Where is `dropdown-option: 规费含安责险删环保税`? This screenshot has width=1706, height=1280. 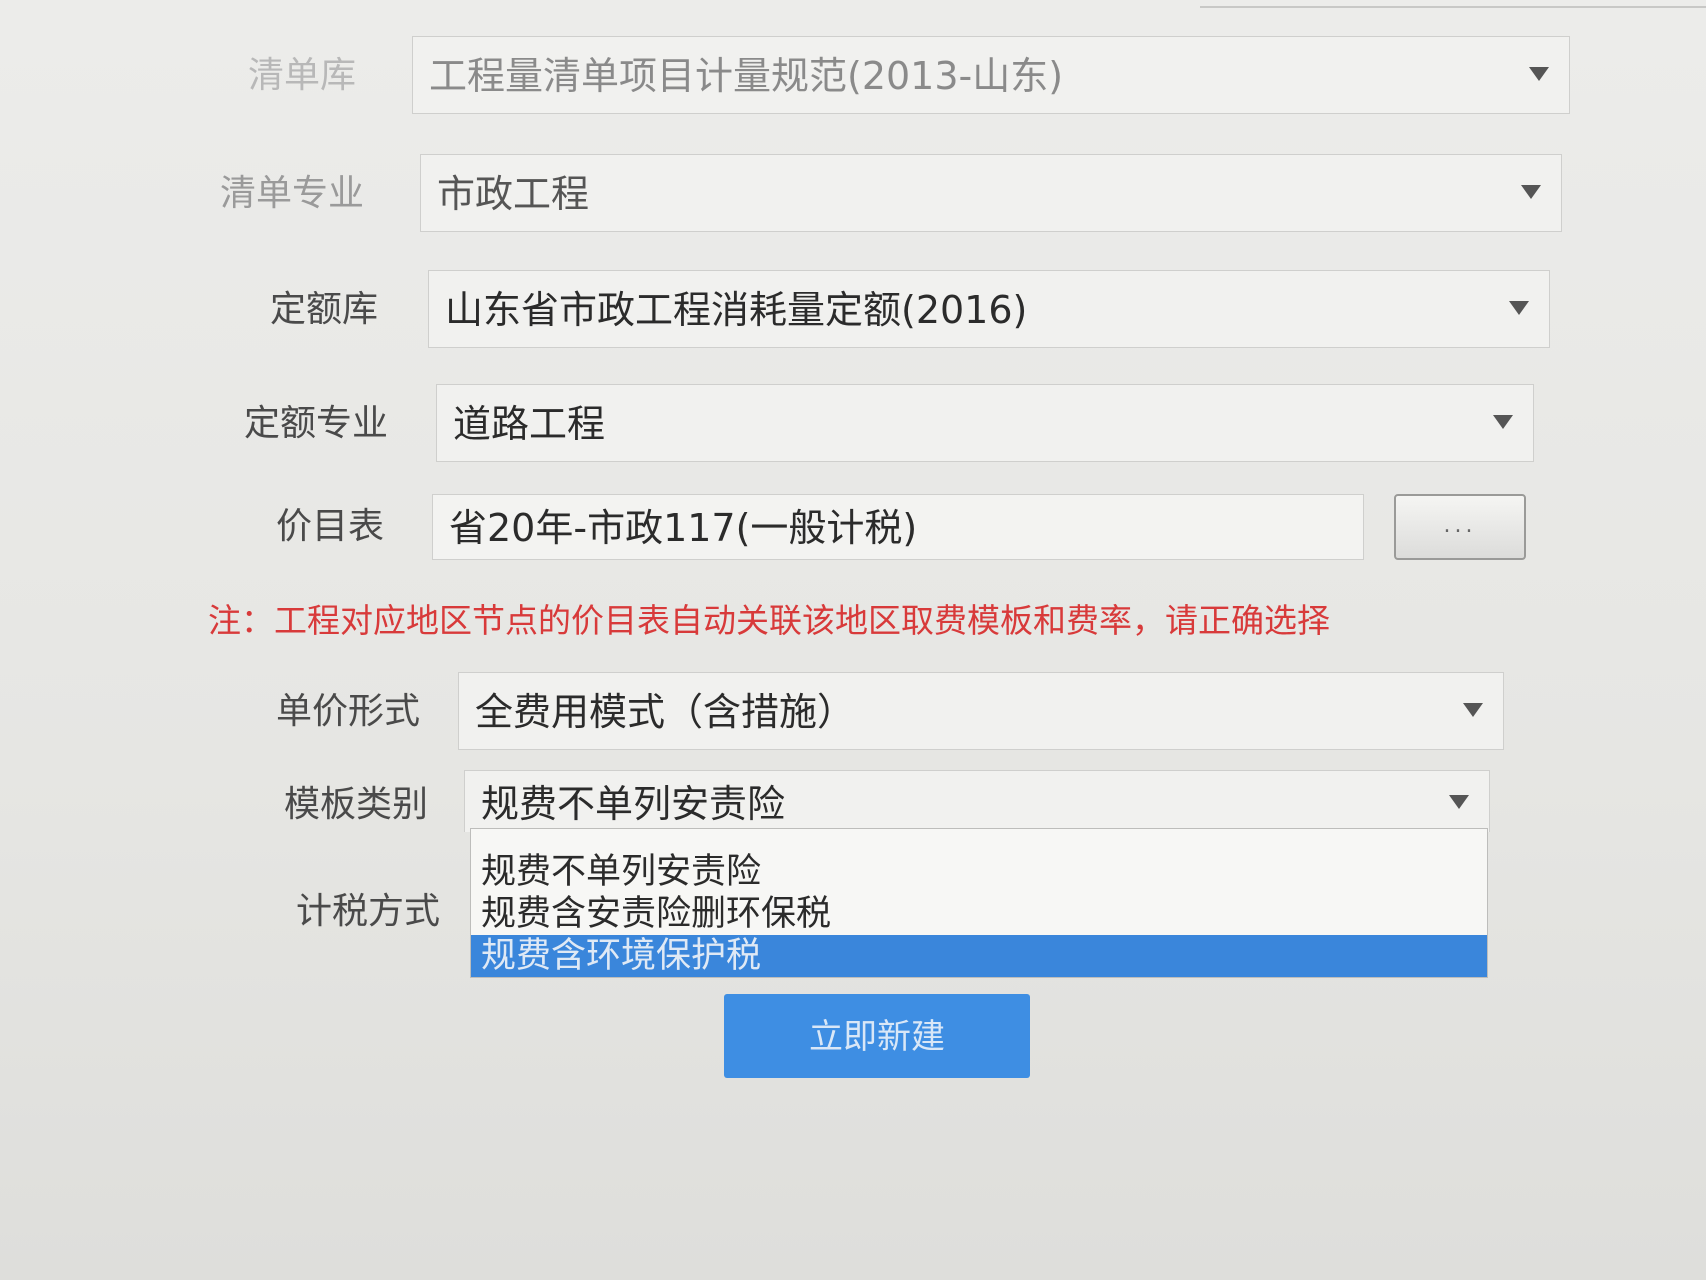
dropdown-option: 规费含安责险删环保税 is located at coordinates (979, 914).